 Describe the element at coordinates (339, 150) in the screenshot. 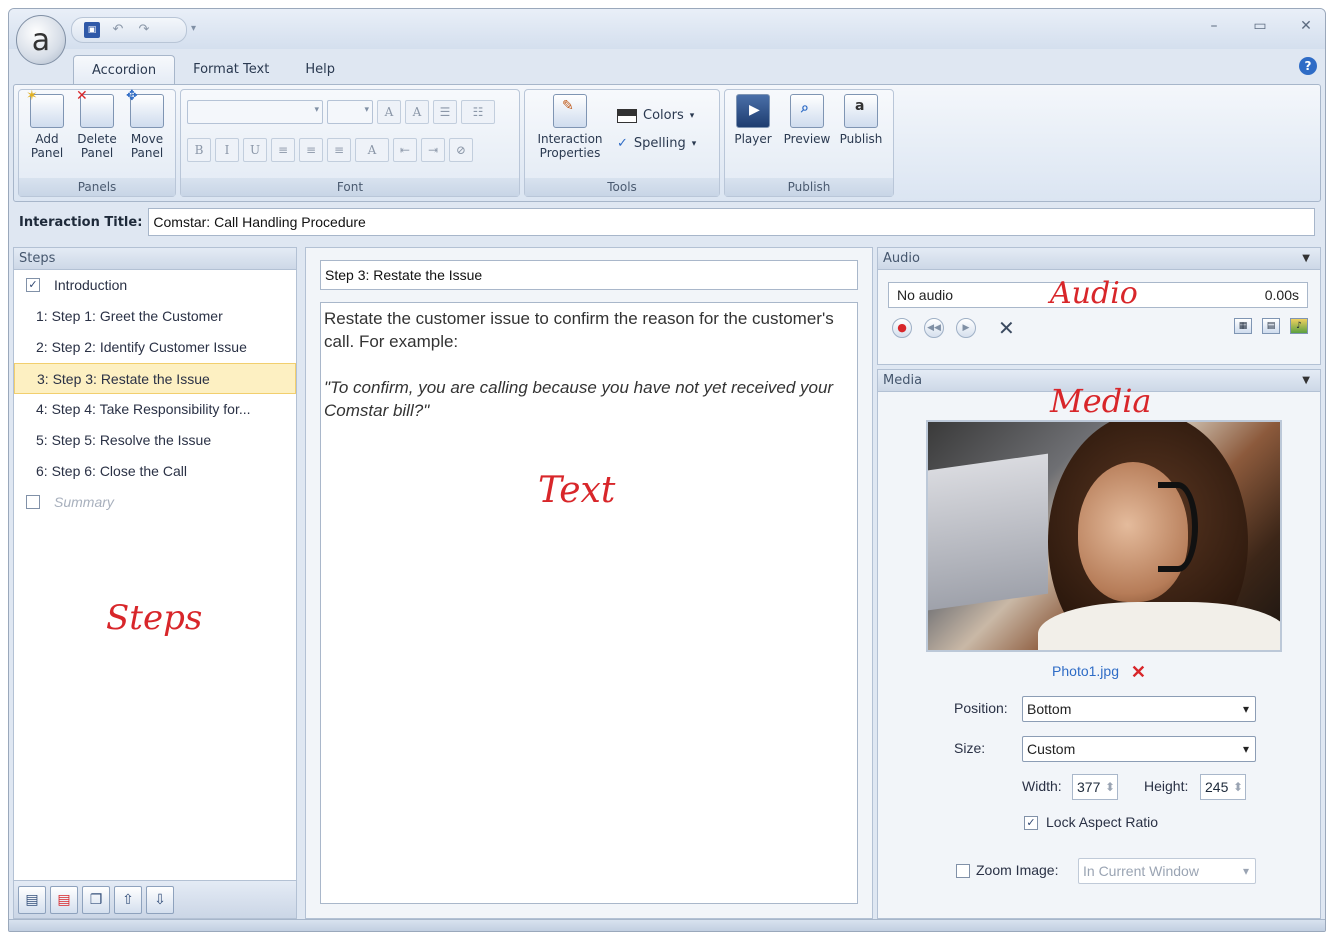

I see `align-right-icon: ≡` at that location.